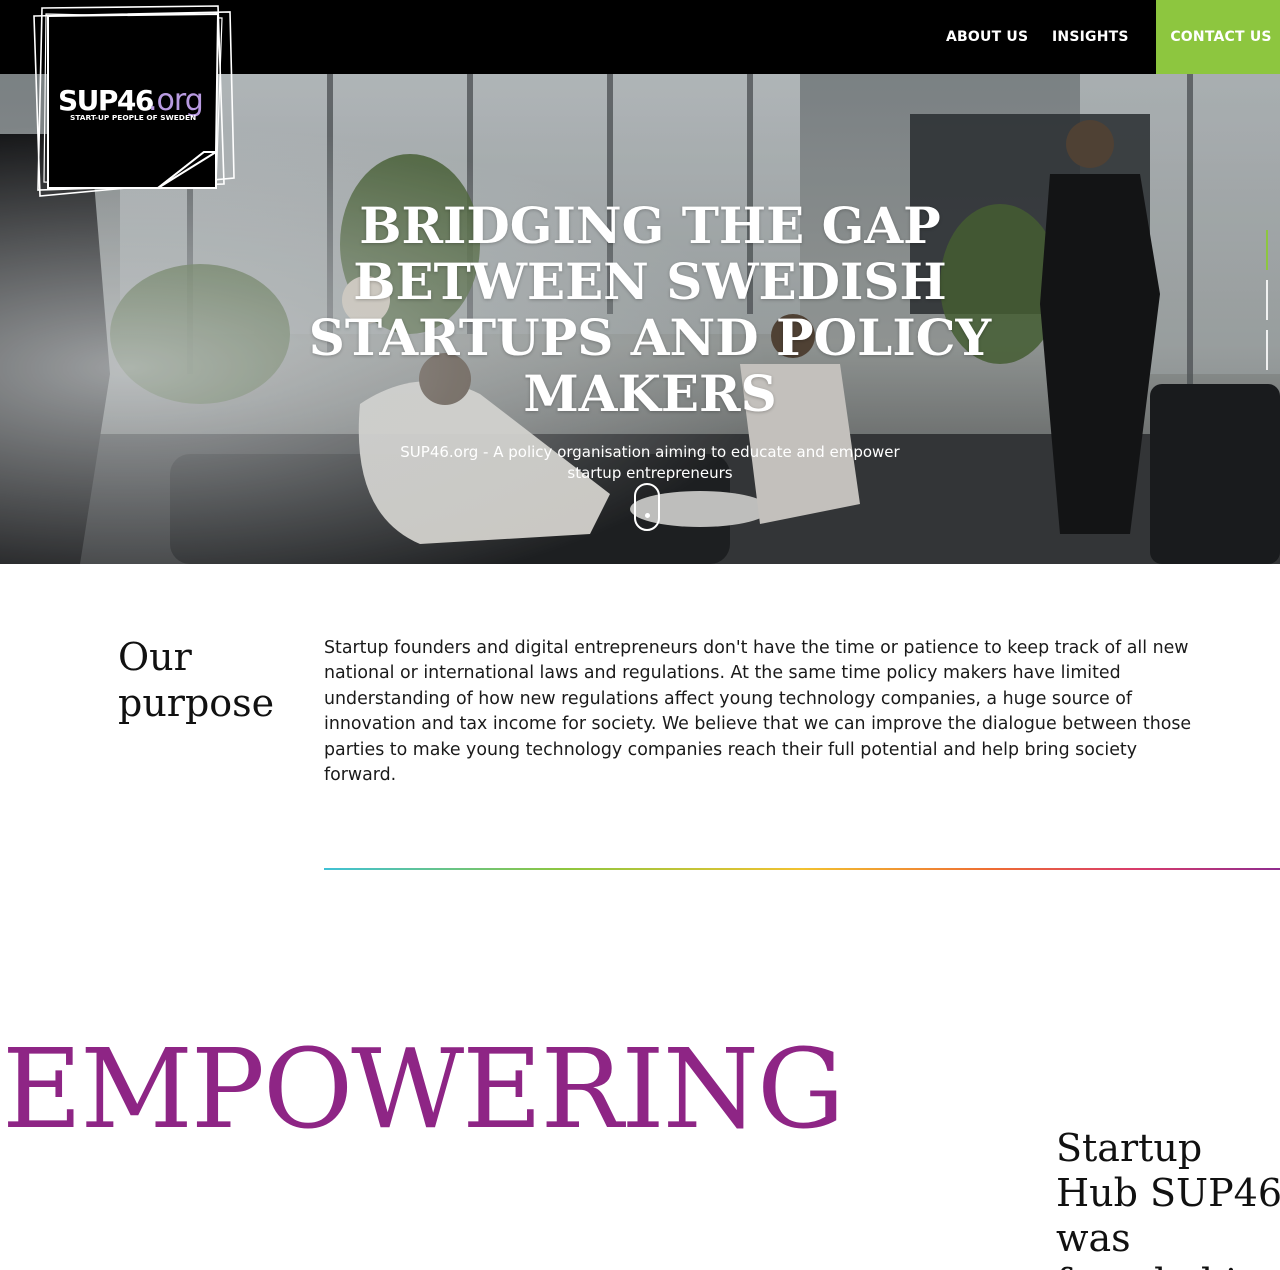 This screenshot has height=1270, width=1280. Describe the element at coordinates (1090, 37) in the screenshot. I see `nav-link-insights: INSIGHTS` at that location.